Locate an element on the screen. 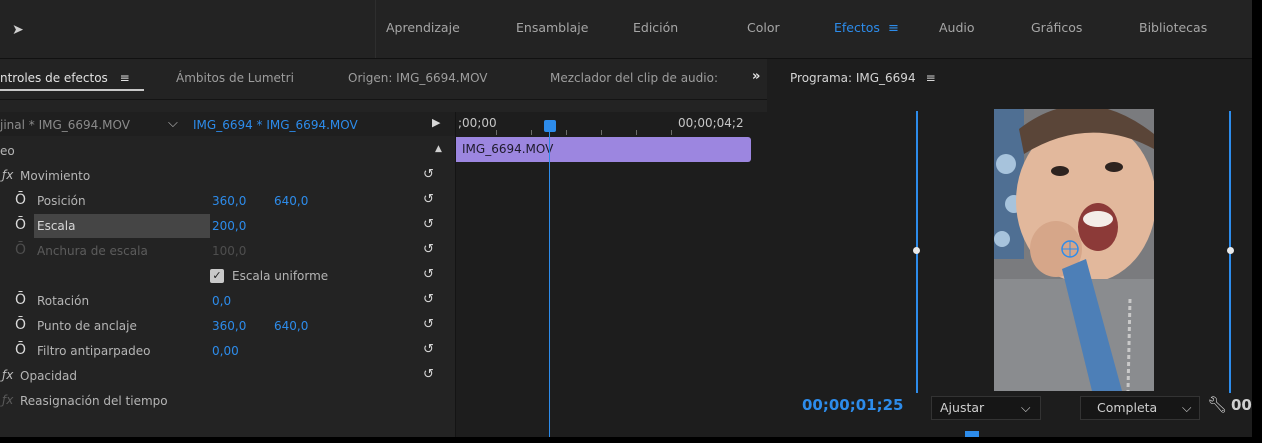 The height and width of the screenshot is (443, 1262). scale-width-value: 100,0 is located at coordinates (229, 251).